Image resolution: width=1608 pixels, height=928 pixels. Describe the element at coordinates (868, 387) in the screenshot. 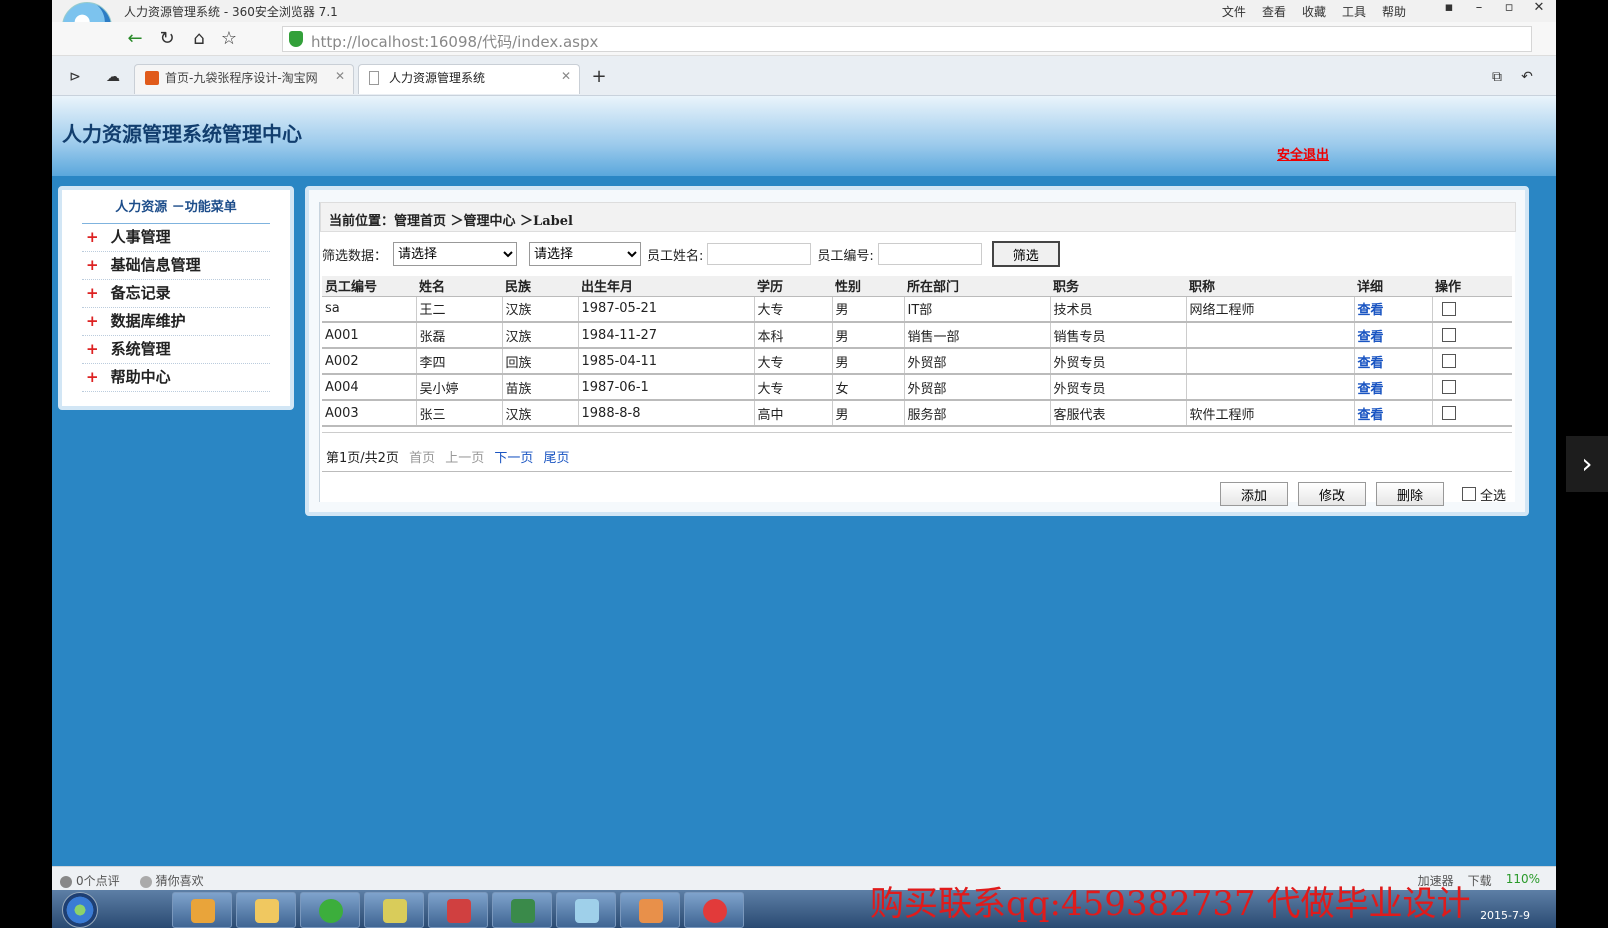

I see `cell-gender: 女` at that location.